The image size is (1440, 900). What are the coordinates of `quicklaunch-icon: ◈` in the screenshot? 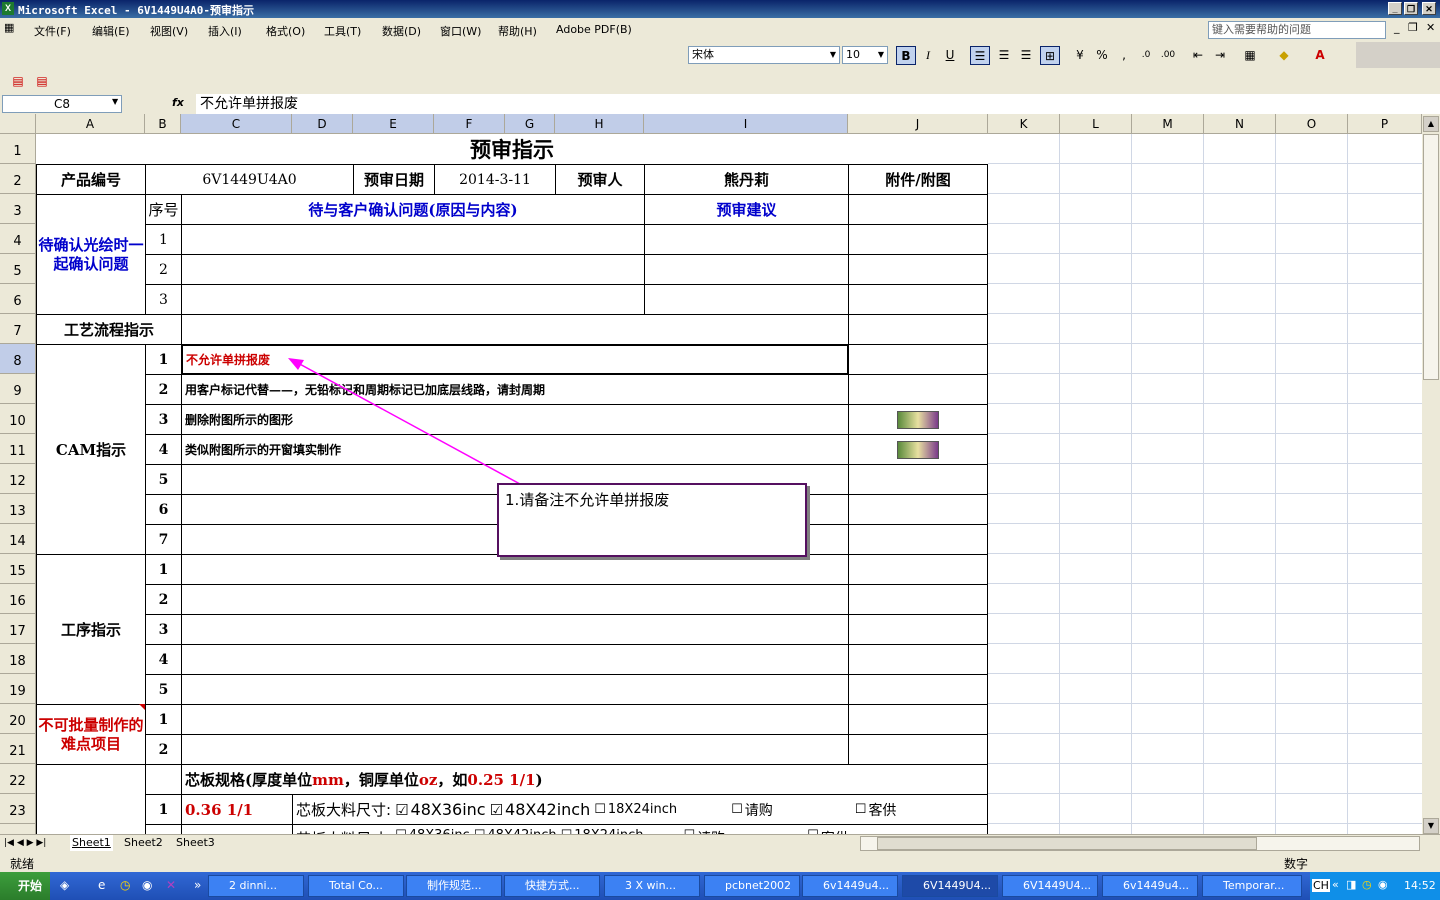 It's located at (64, 885).